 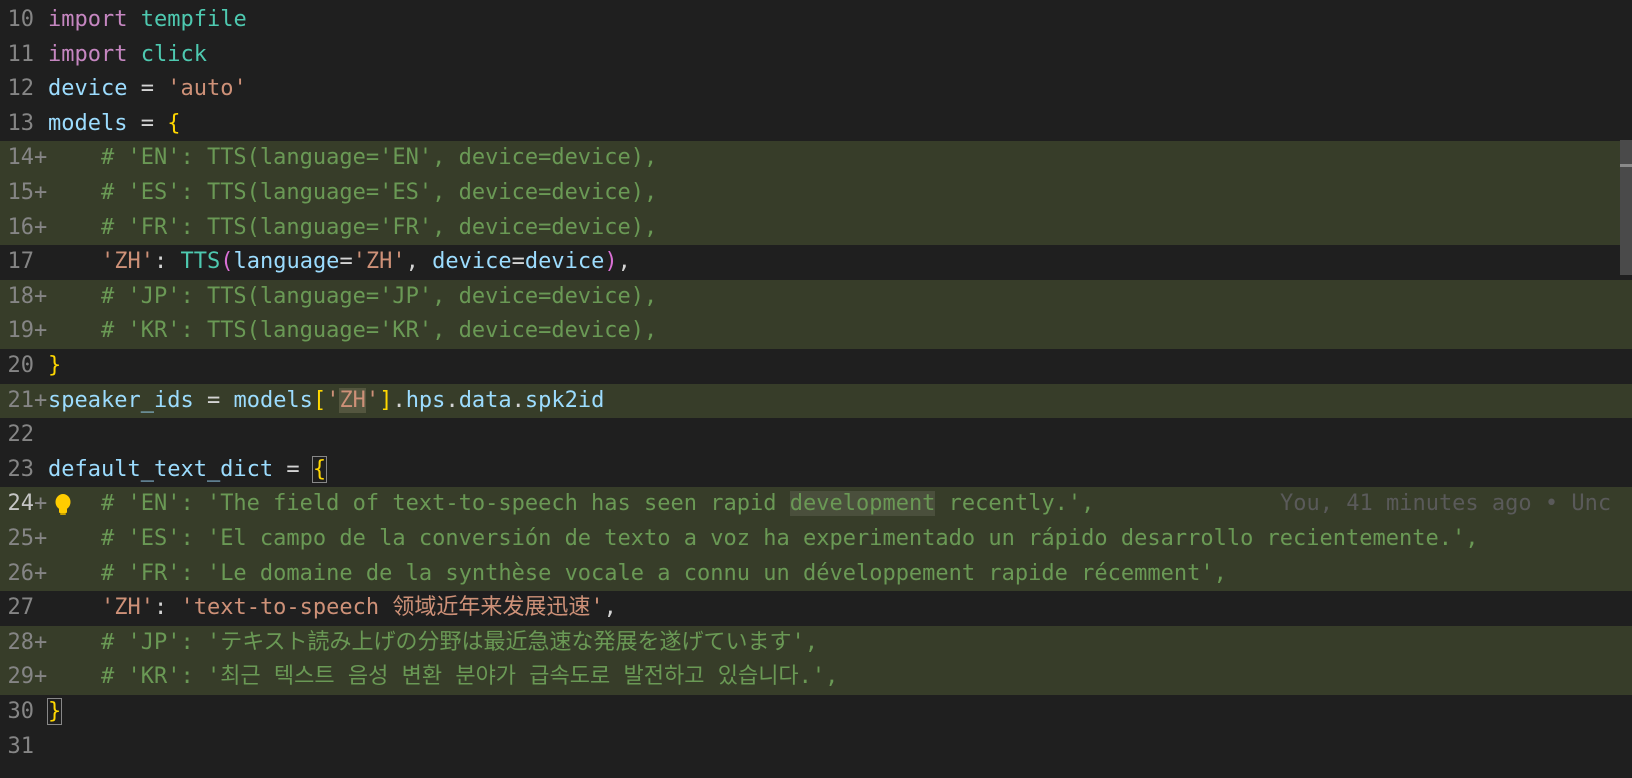 I want to click on line-number: 22, so click(x=24, y=435).